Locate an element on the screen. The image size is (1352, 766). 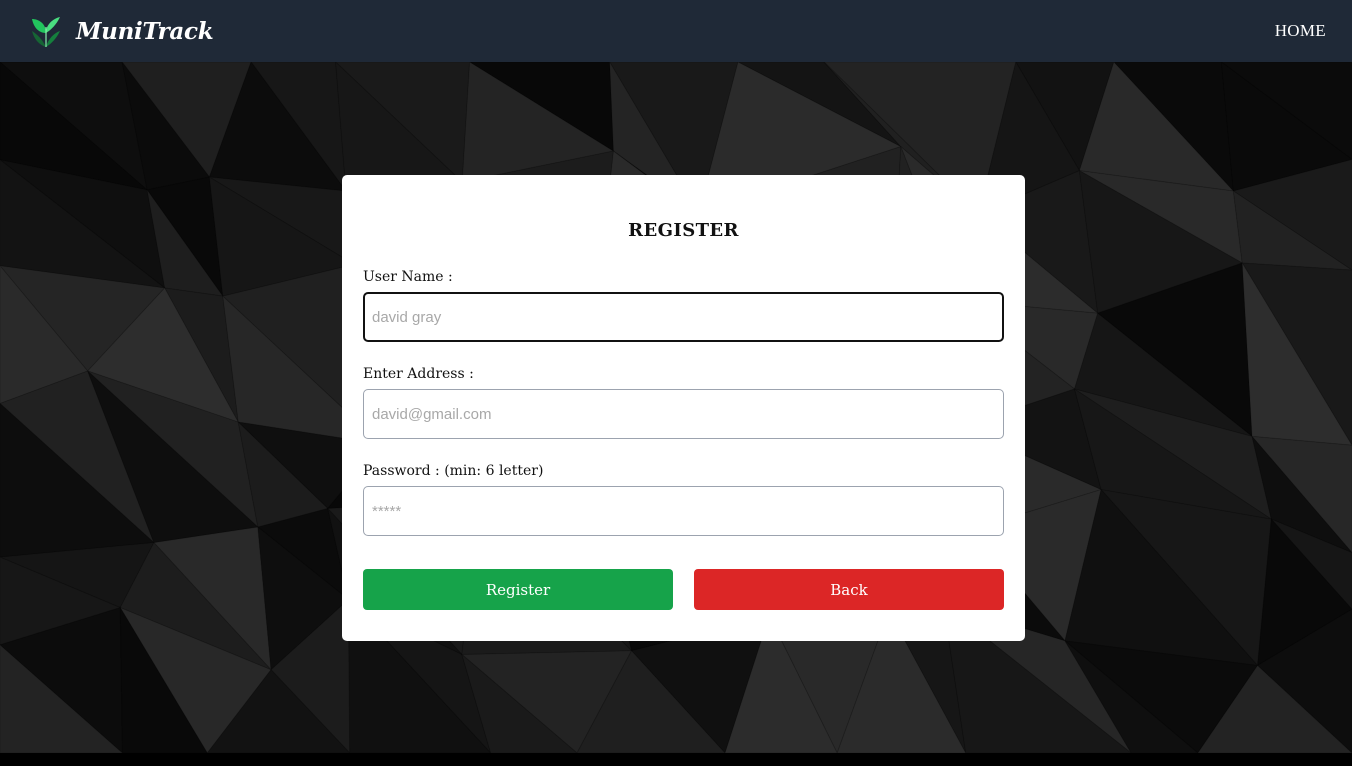
username-label: User Name : is located at coordinates (408, 277).